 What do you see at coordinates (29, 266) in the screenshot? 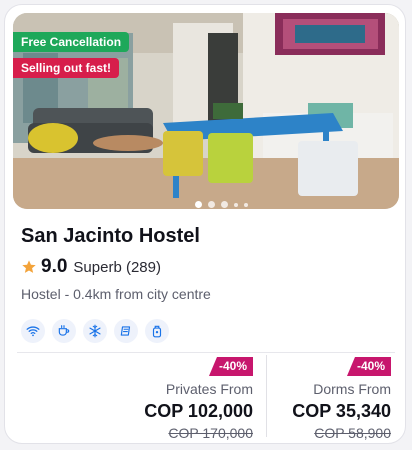
I see `star-icon` at bounding box center [29, 266].